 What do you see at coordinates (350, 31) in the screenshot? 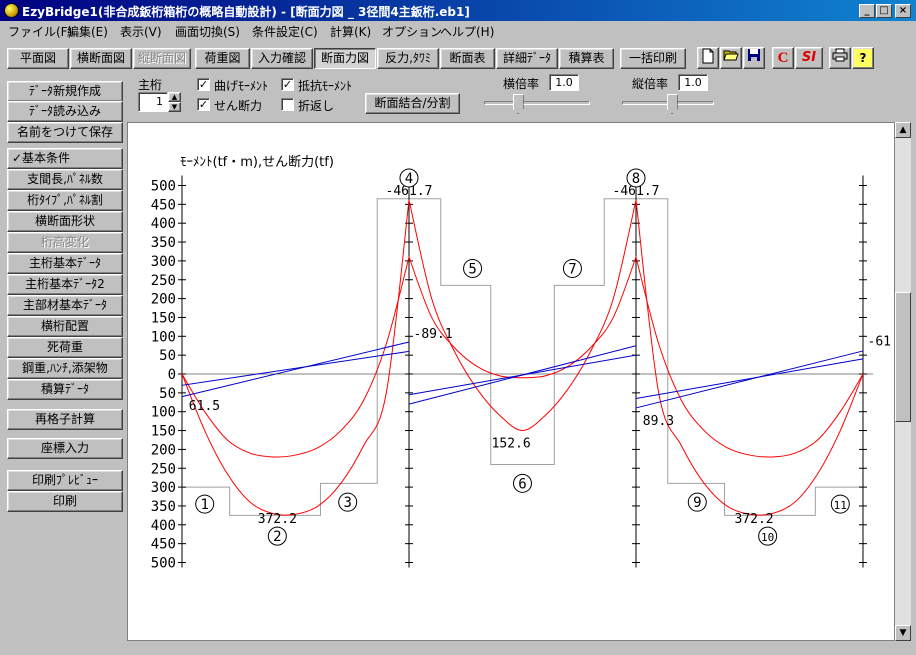
I see `menu-calc: 計算(K)` at bounding box center [350, 31].